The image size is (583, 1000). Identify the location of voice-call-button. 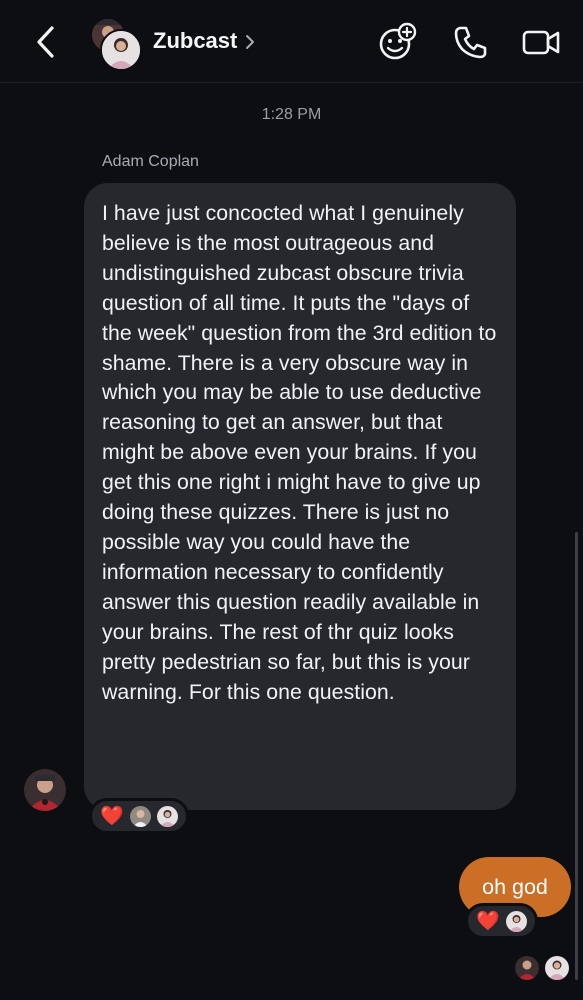
(471, 42).